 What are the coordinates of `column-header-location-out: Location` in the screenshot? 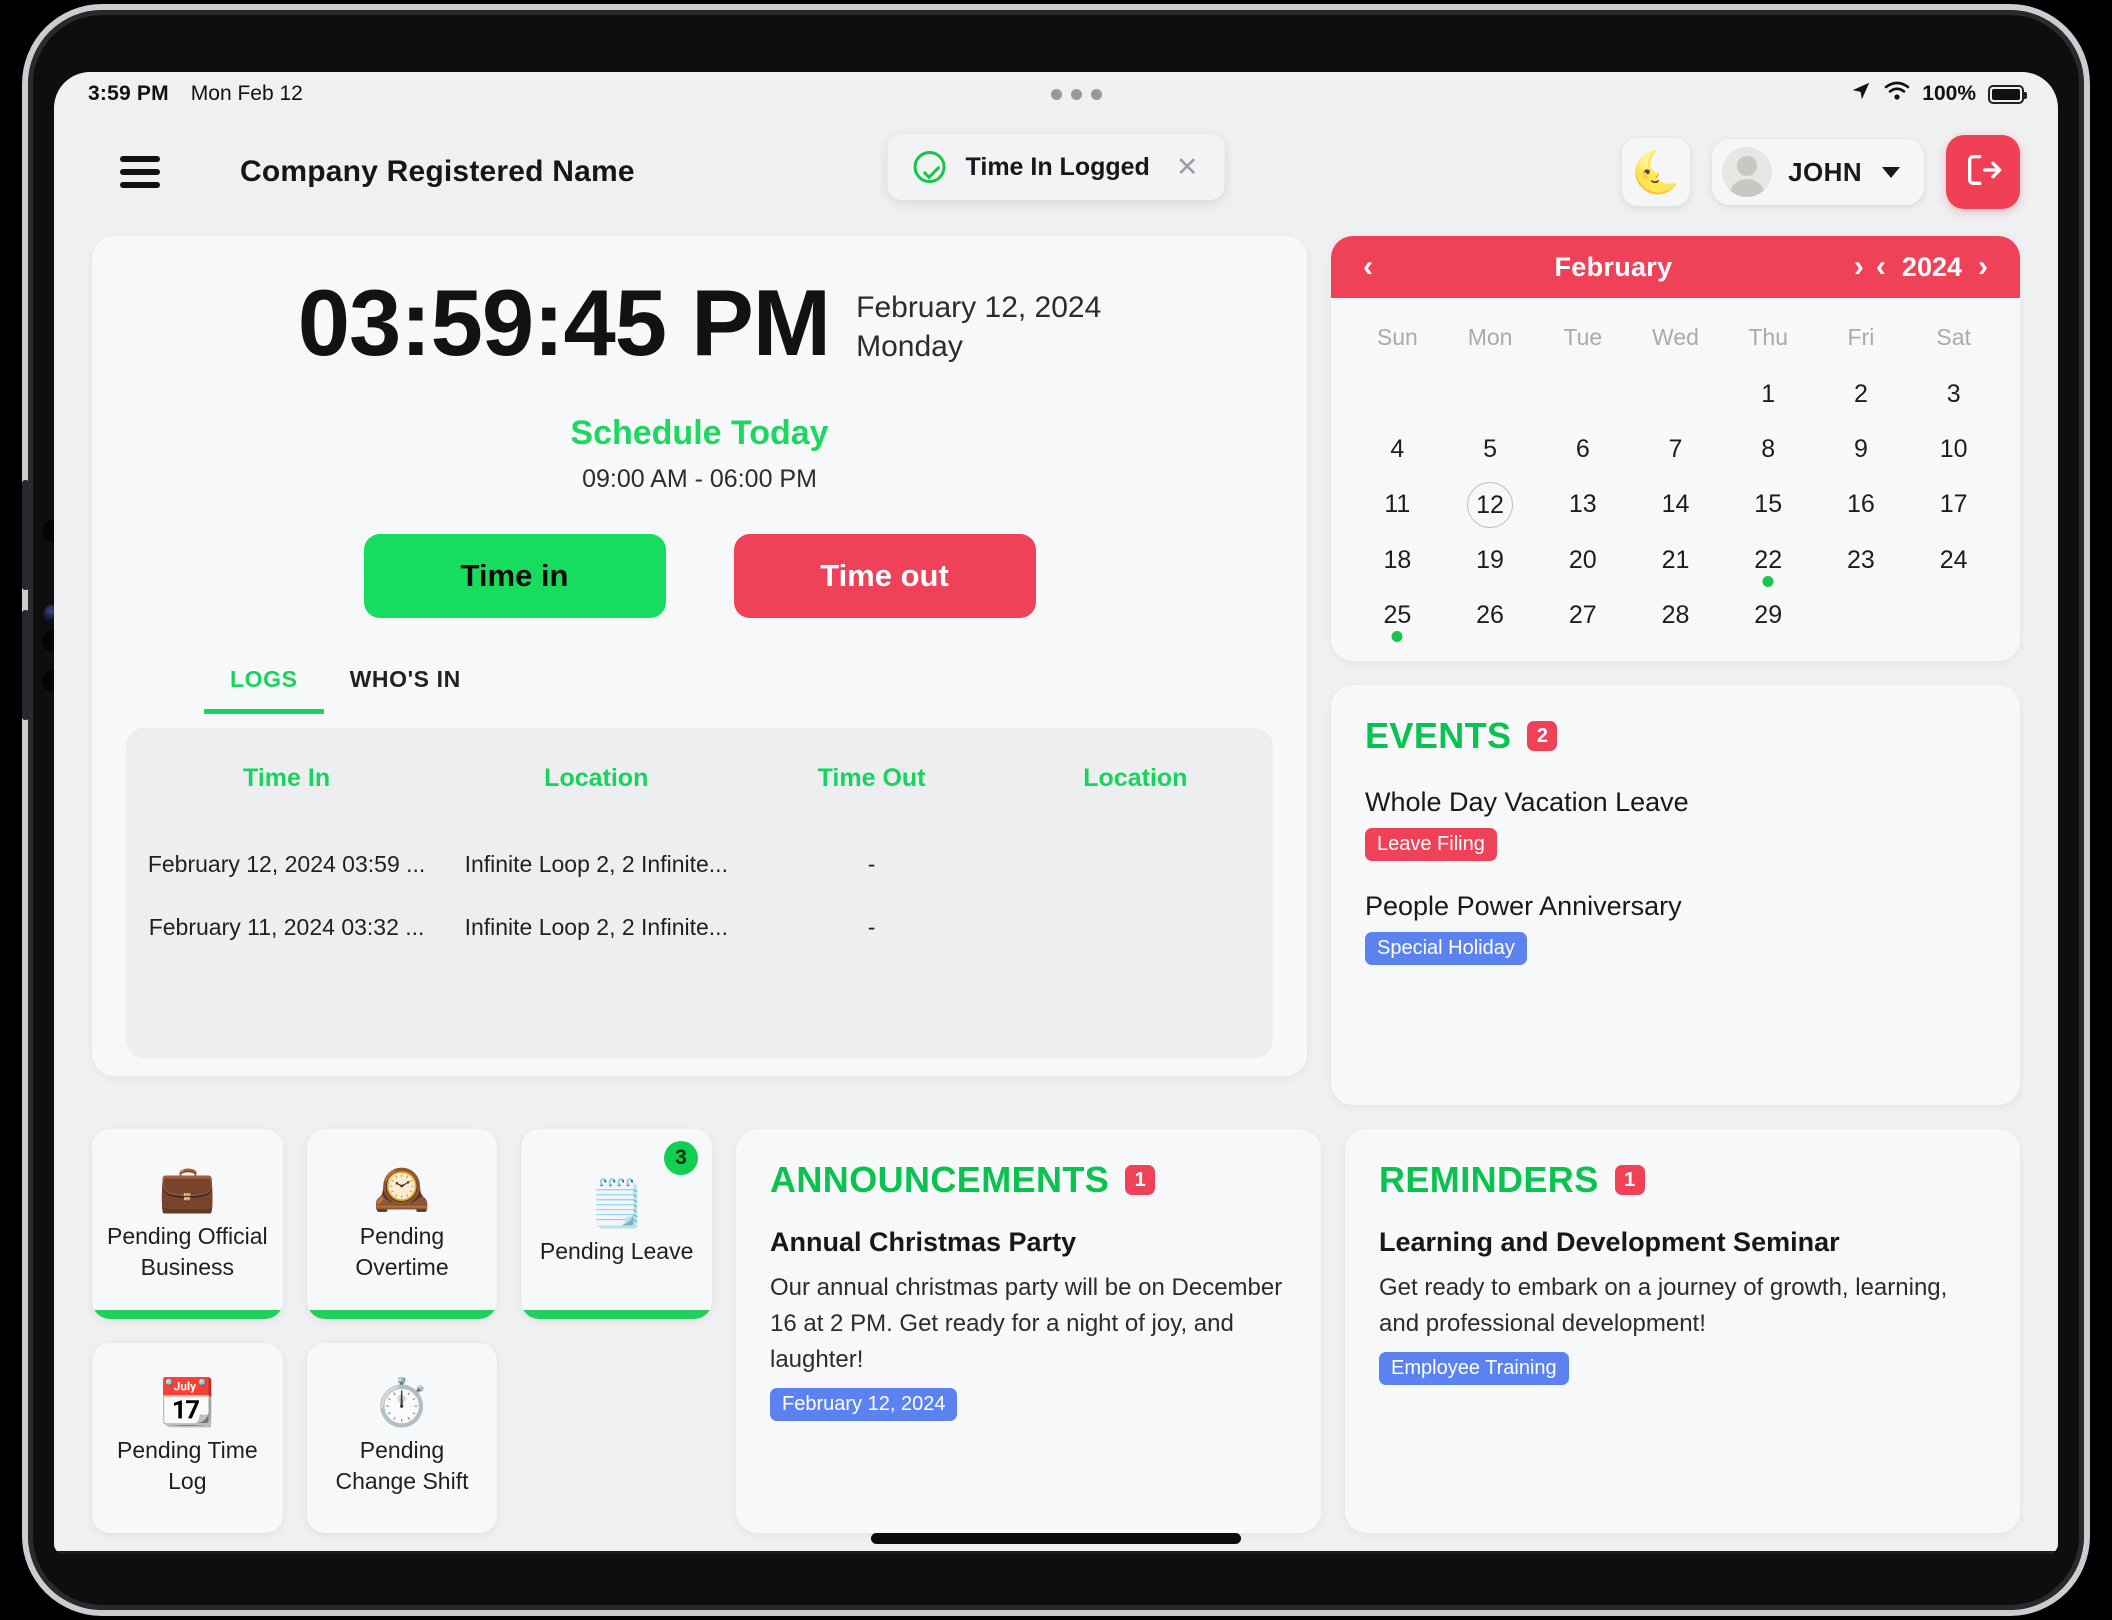 It's located at (1135, 792).